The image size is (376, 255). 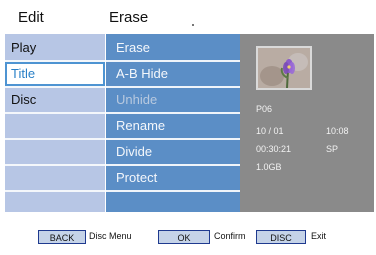 I want to click on ok-button: OK, so click(x=184, y=237).